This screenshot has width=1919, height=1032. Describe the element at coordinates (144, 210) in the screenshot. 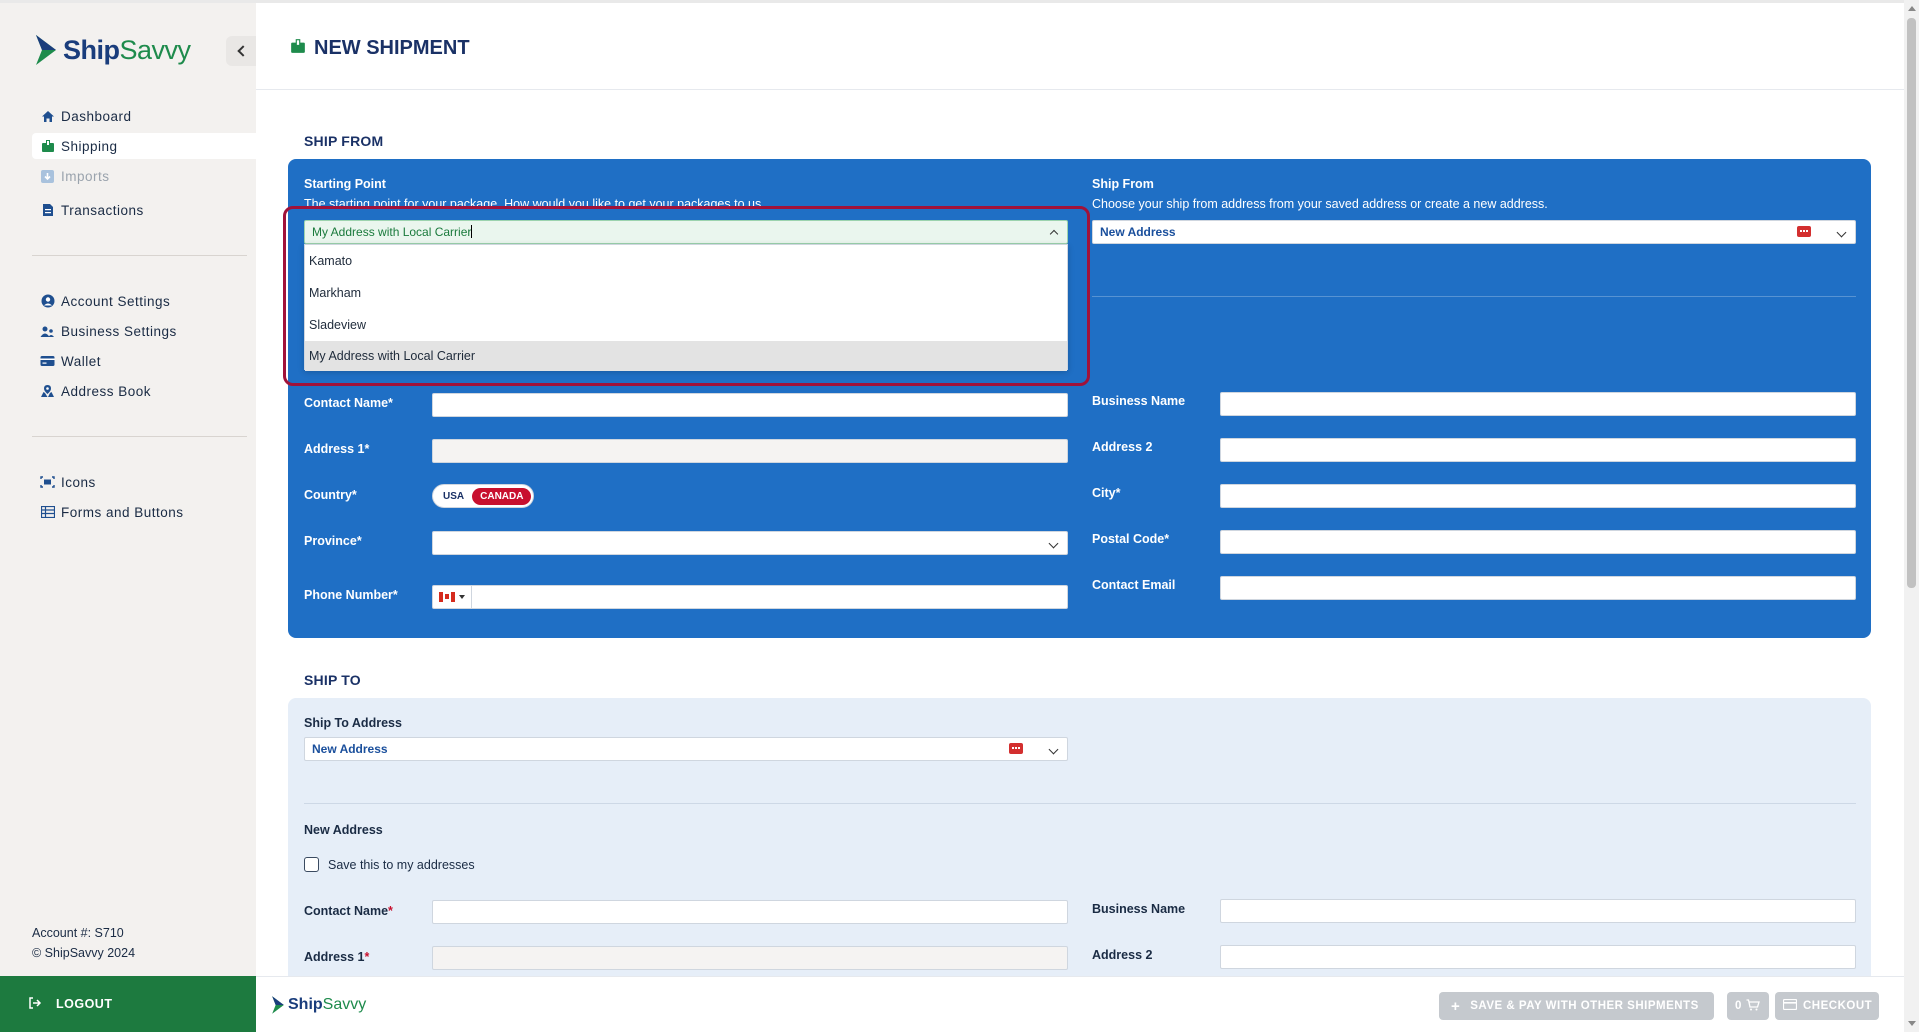

I see `sidebar-item-transactions: Transactions` at that location.